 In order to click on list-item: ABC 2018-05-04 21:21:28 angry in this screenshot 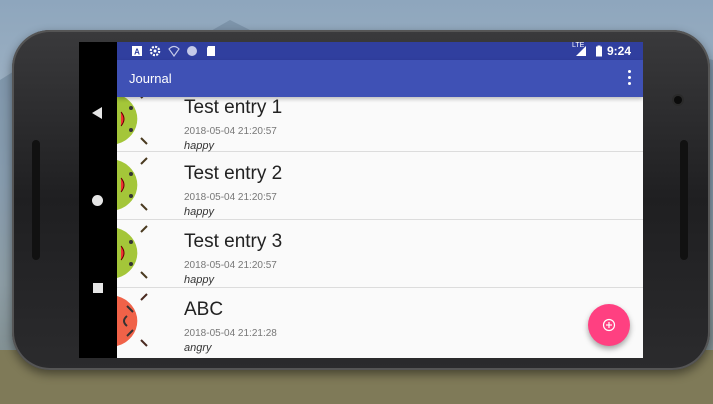, I will do `click(380, 321)`.